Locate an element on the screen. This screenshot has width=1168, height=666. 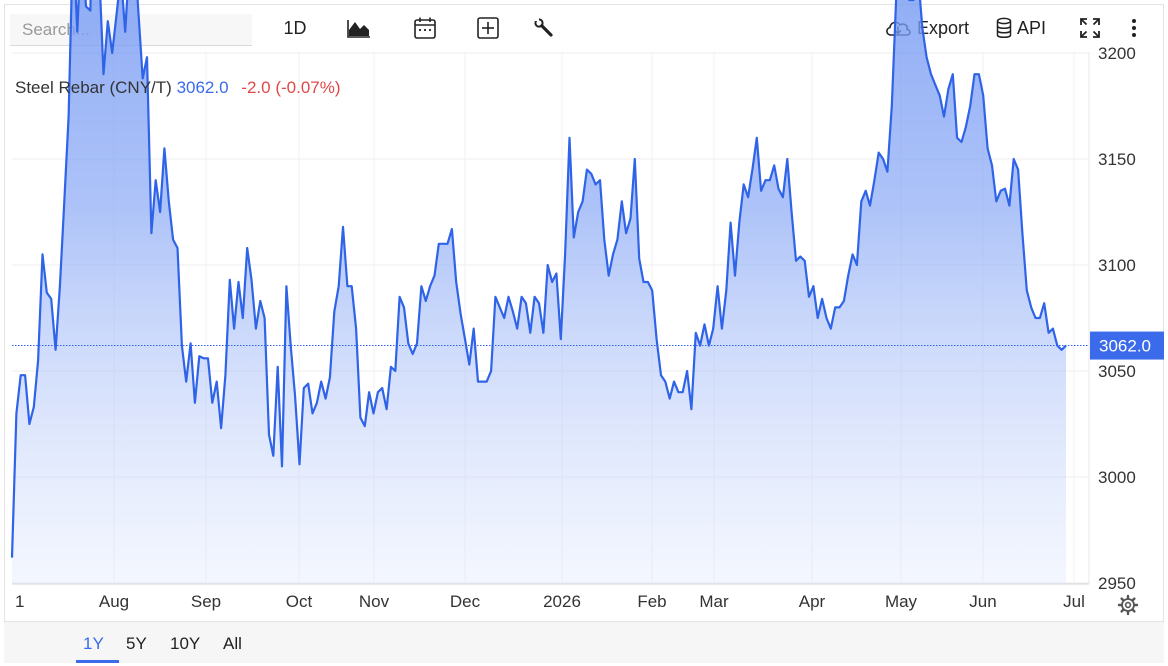
y-tick-label: 3150 is located at coordinates (1117, 159).